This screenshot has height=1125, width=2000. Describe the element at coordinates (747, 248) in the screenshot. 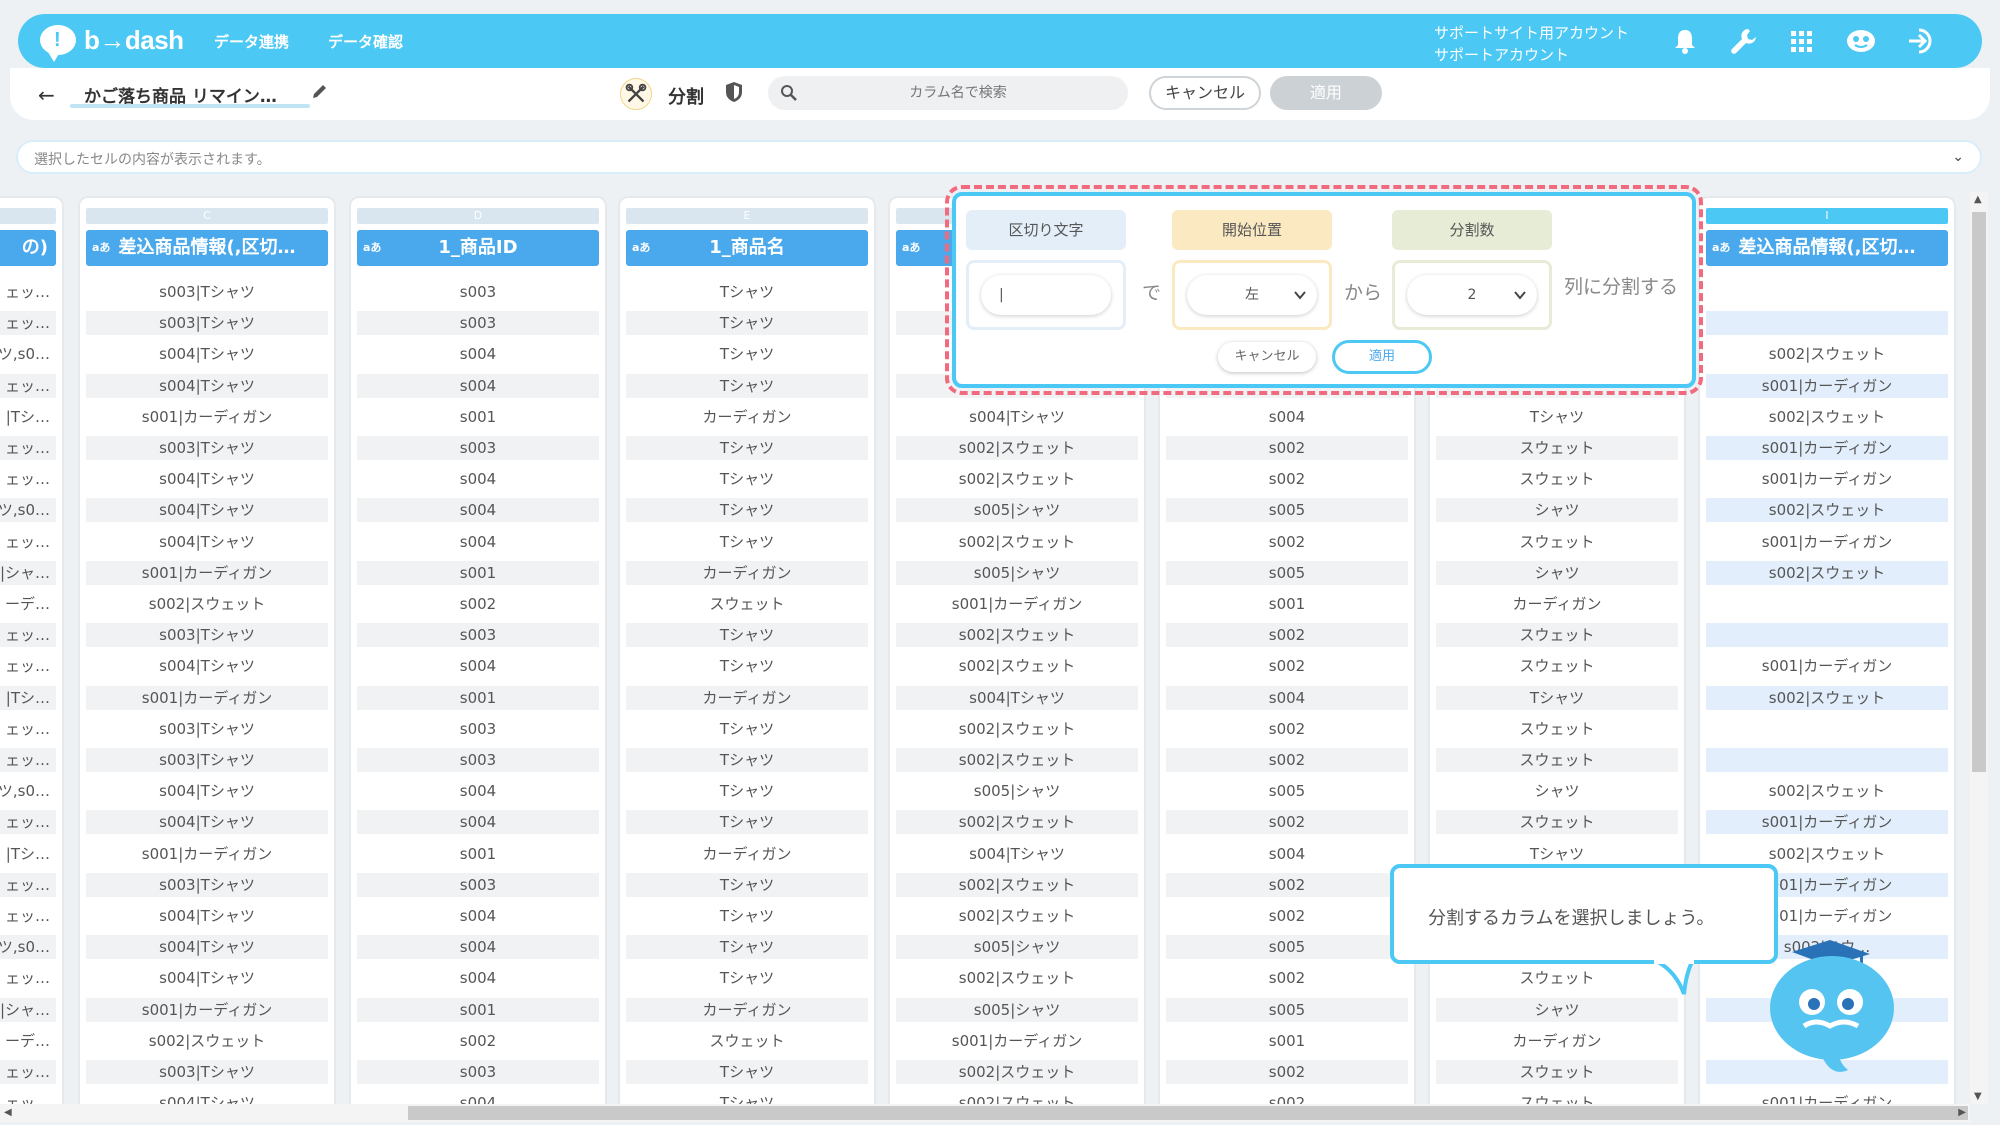

I see `column-header: aあ 1_商品名` at that location.